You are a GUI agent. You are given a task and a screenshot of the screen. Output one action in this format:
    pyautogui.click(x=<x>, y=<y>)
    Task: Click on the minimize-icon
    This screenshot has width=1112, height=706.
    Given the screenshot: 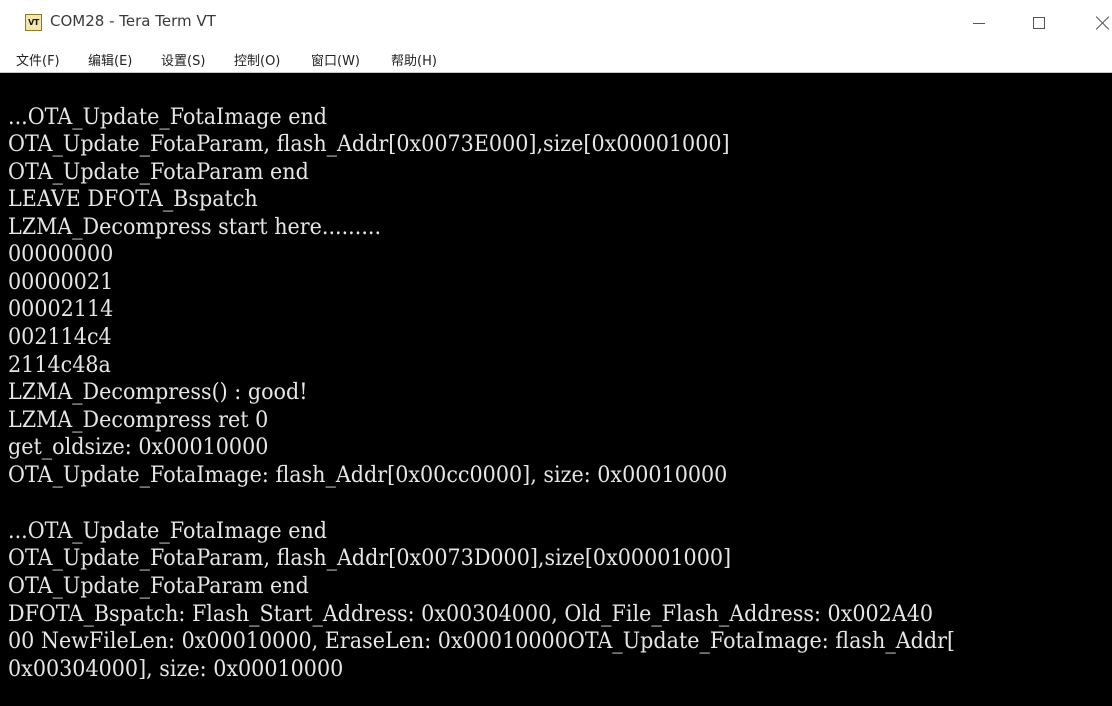 What is the action you would take?
    pyautogui.click(x=979, y=23)
    